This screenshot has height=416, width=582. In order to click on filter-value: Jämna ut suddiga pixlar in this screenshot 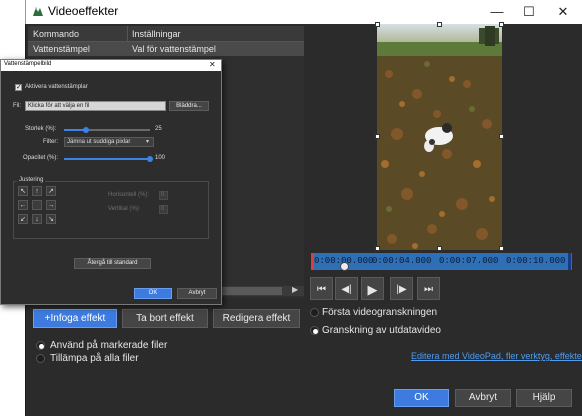, I will do `click(99, 142)`.